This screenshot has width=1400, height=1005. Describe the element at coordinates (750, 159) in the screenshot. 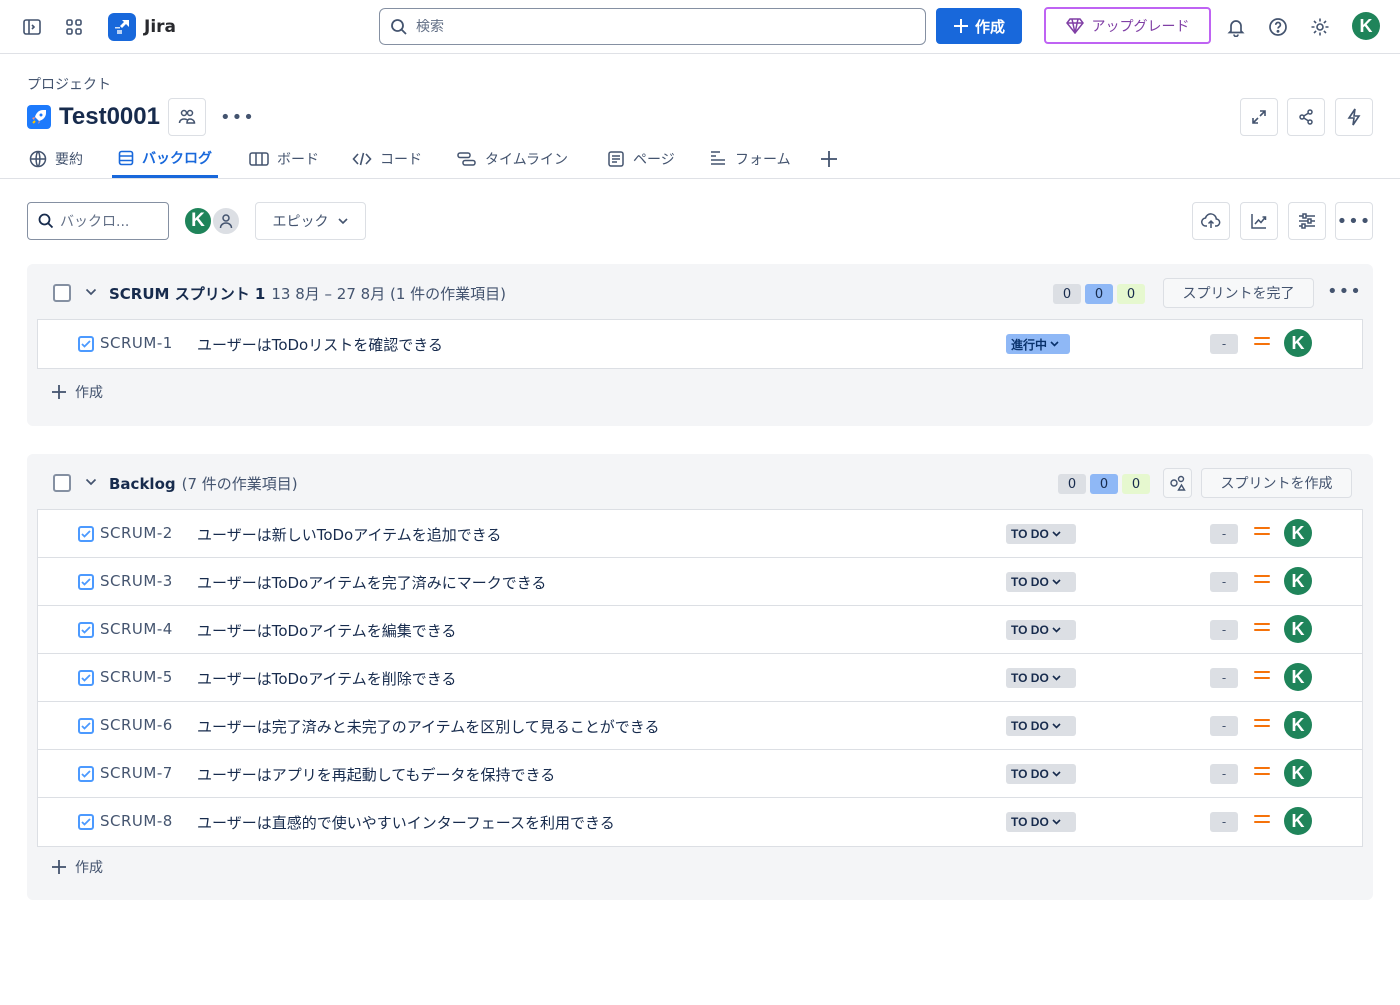

I see `tab-forms: フォーム` at that location.